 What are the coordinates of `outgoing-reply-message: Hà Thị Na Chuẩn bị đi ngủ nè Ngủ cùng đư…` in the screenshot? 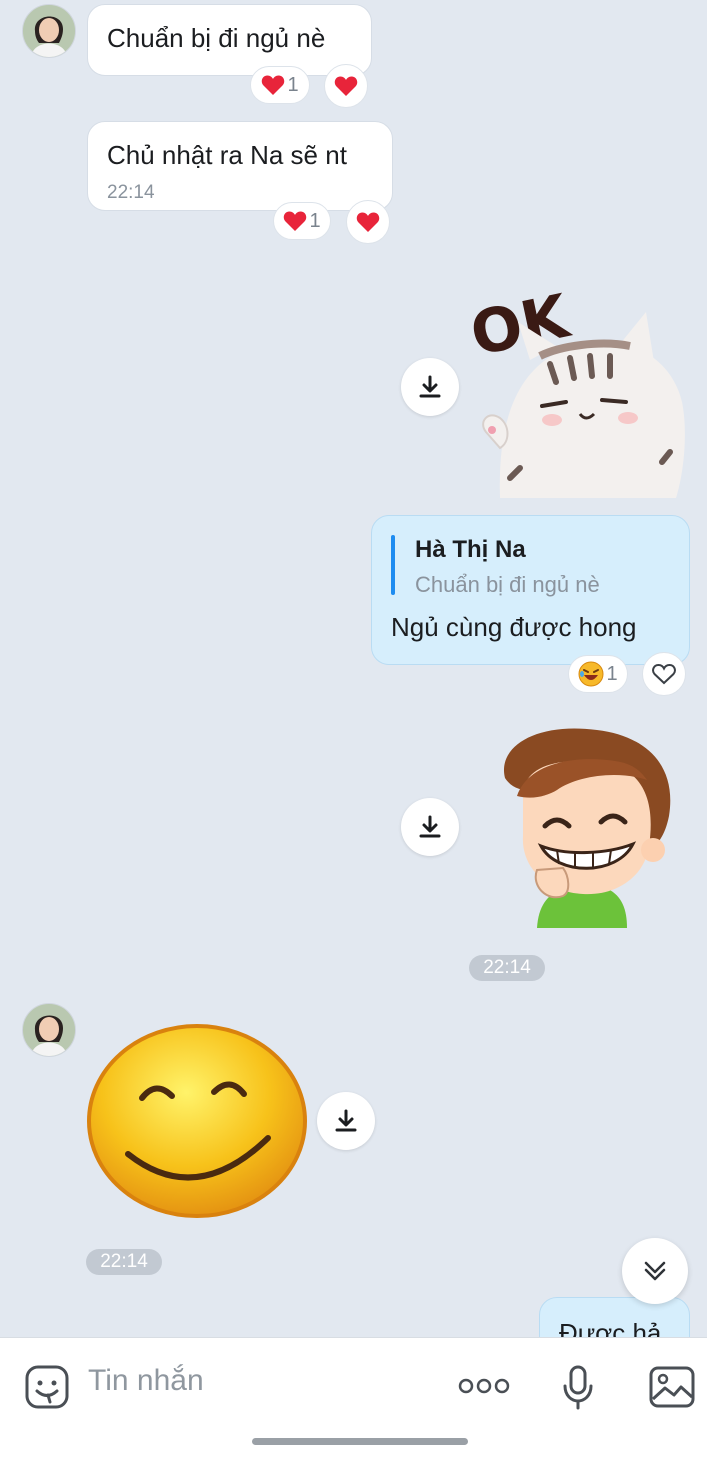 It's located at (530, 590).